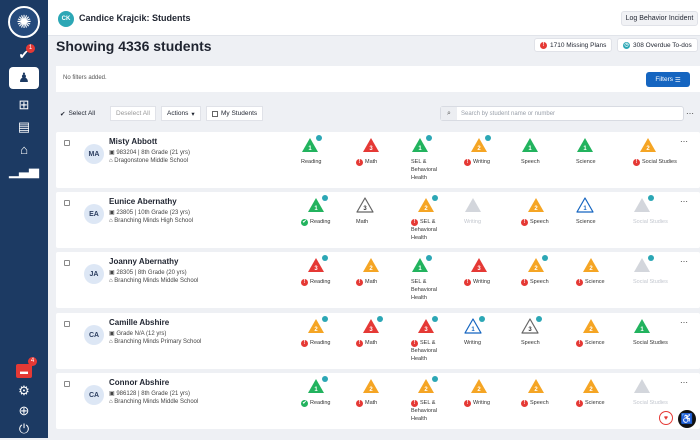  What do you see at coordinates (143, 201) in the screenshot?
I see `student-name: Eunice Abernathy` at bounding box center [143, 201].